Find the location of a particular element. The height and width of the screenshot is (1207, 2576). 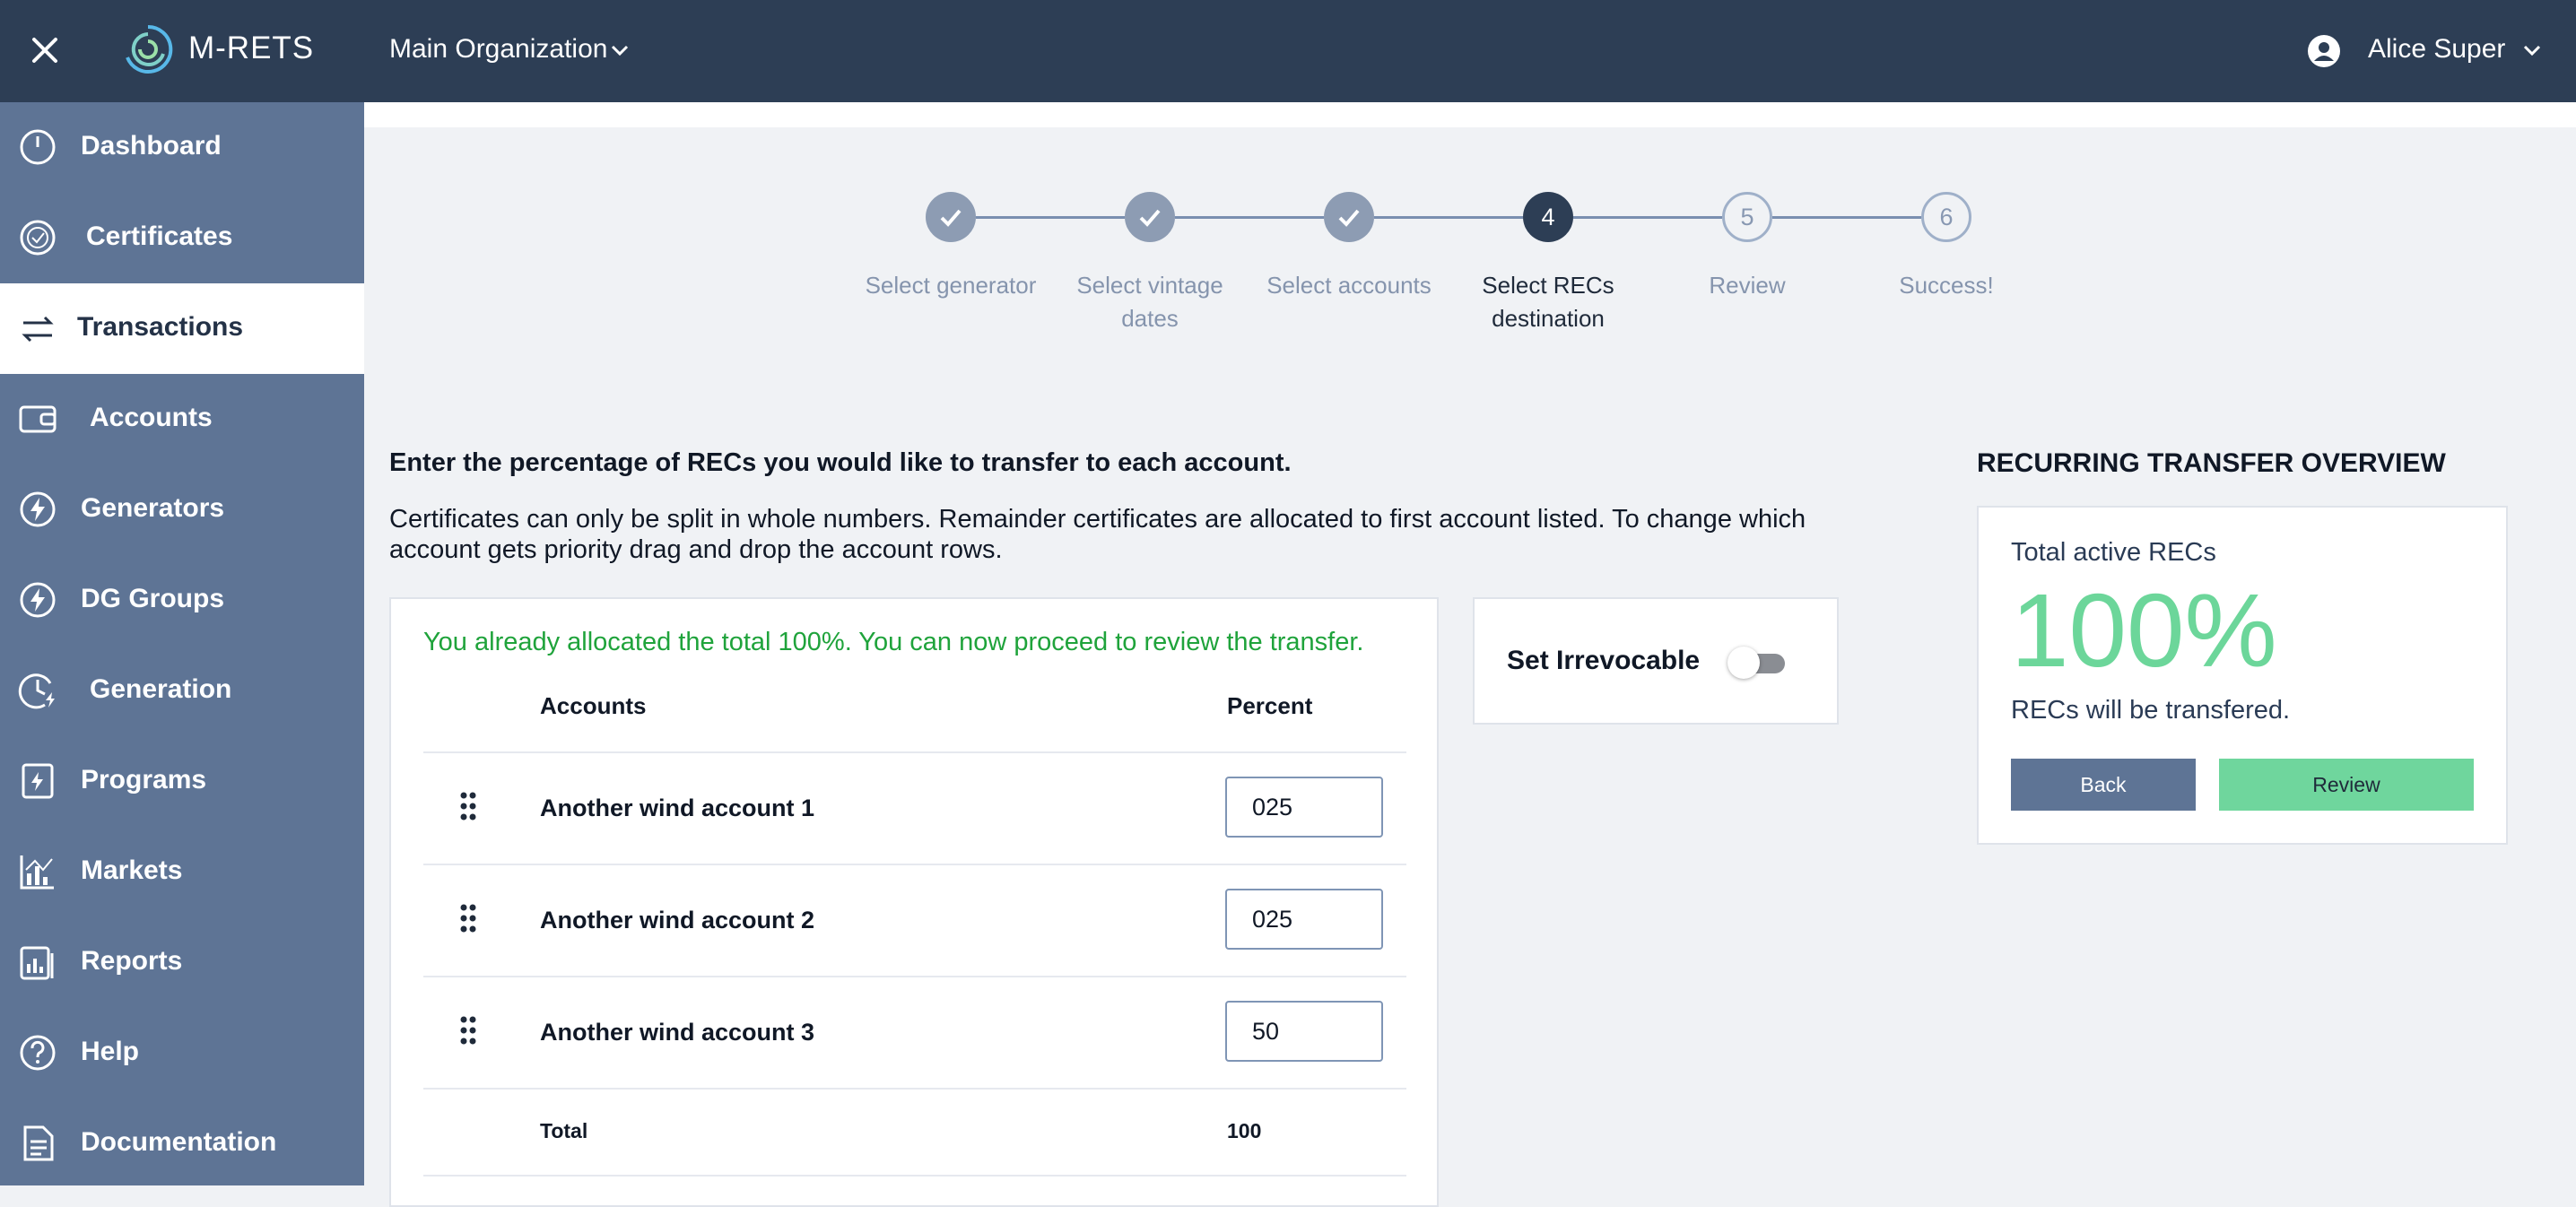

document-lightning-icon is located at coordinates (38, 781).